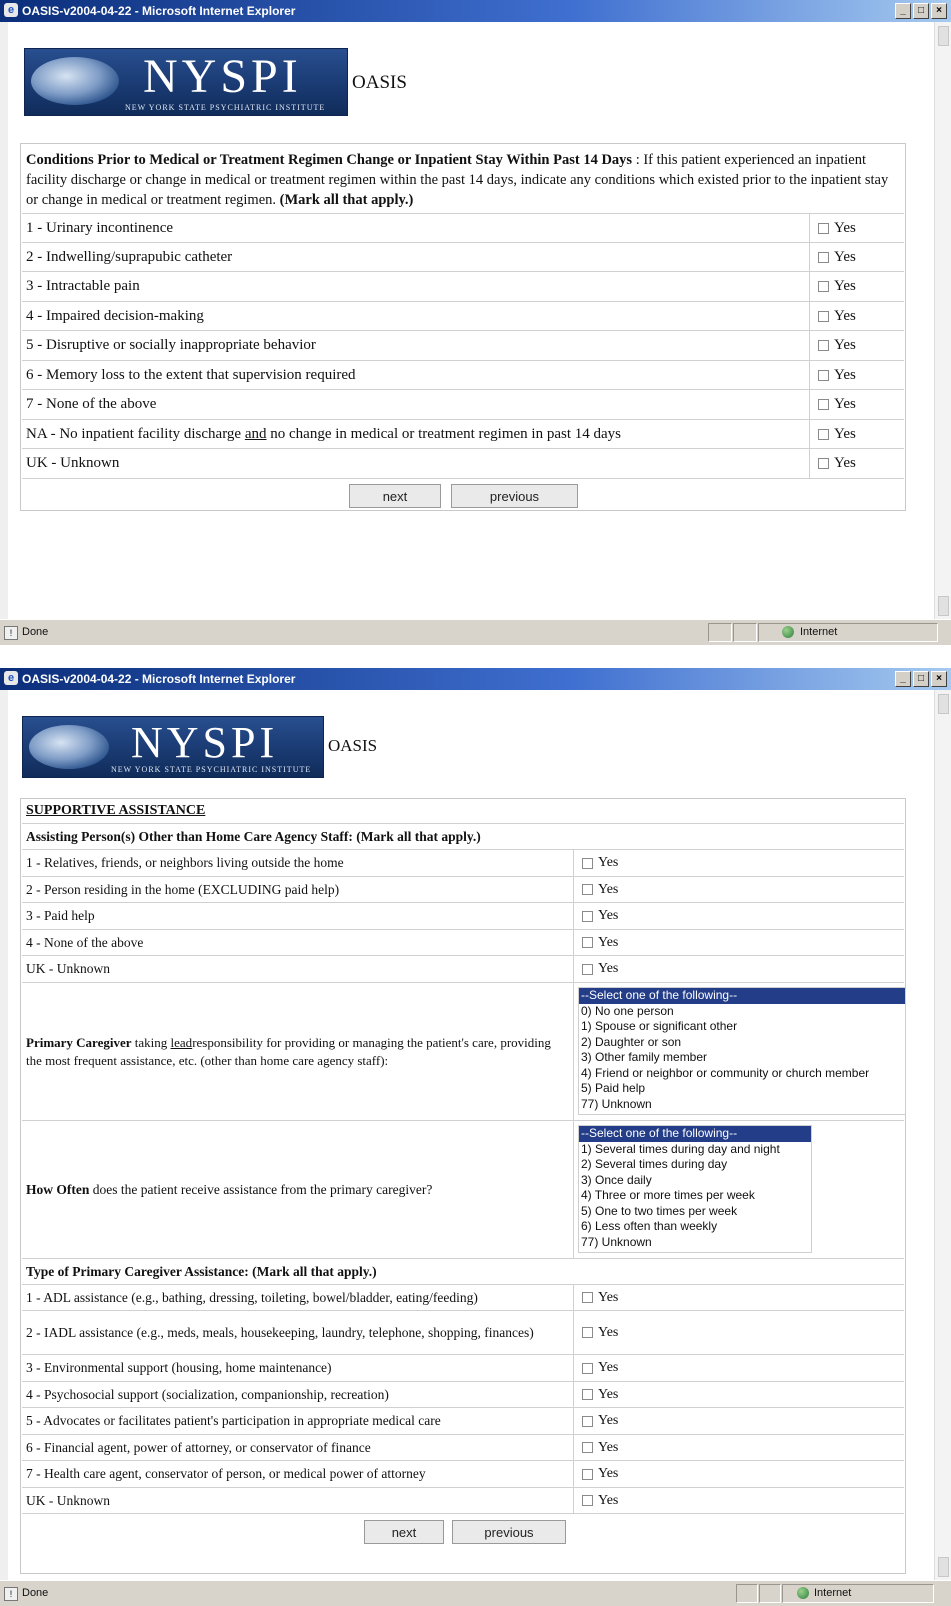 This screenshot has height=1606, width=951. Describe the element at coordinates (418, 836) in the screenshot. I see `assisting-instruction: (Mark all that apply.)` at that location.